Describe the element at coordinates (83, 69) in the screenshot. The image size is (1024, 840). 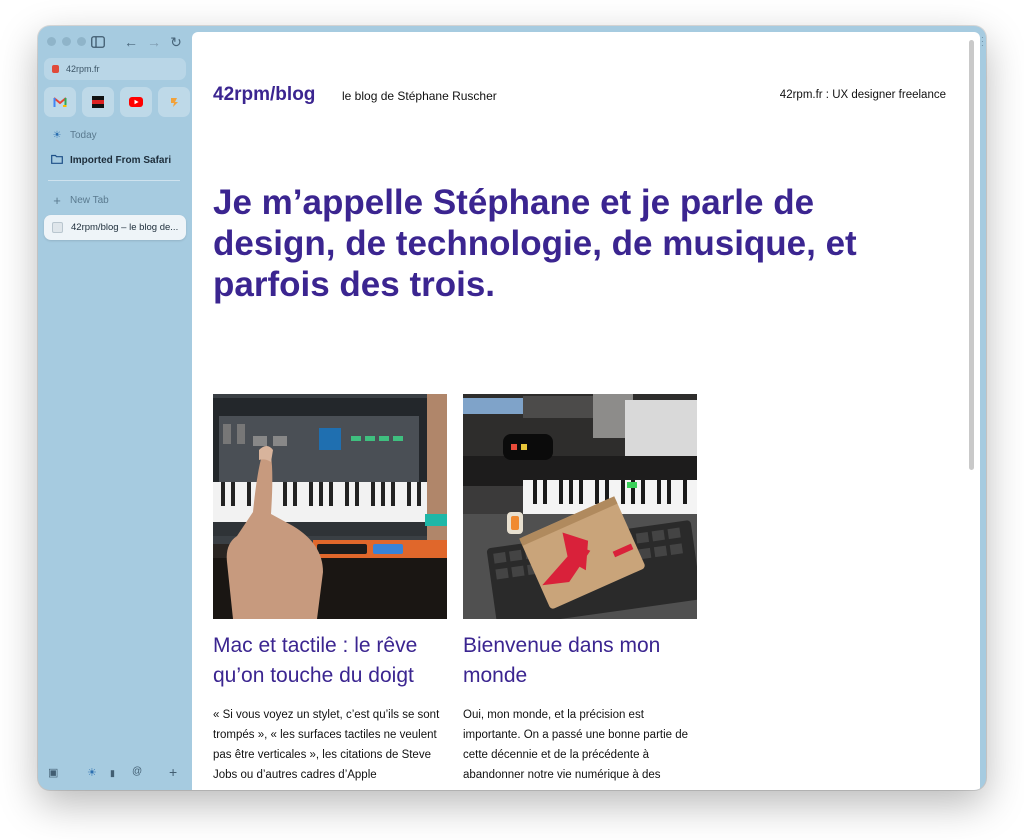
I see `address-text: 42rpm.fr` at that location.